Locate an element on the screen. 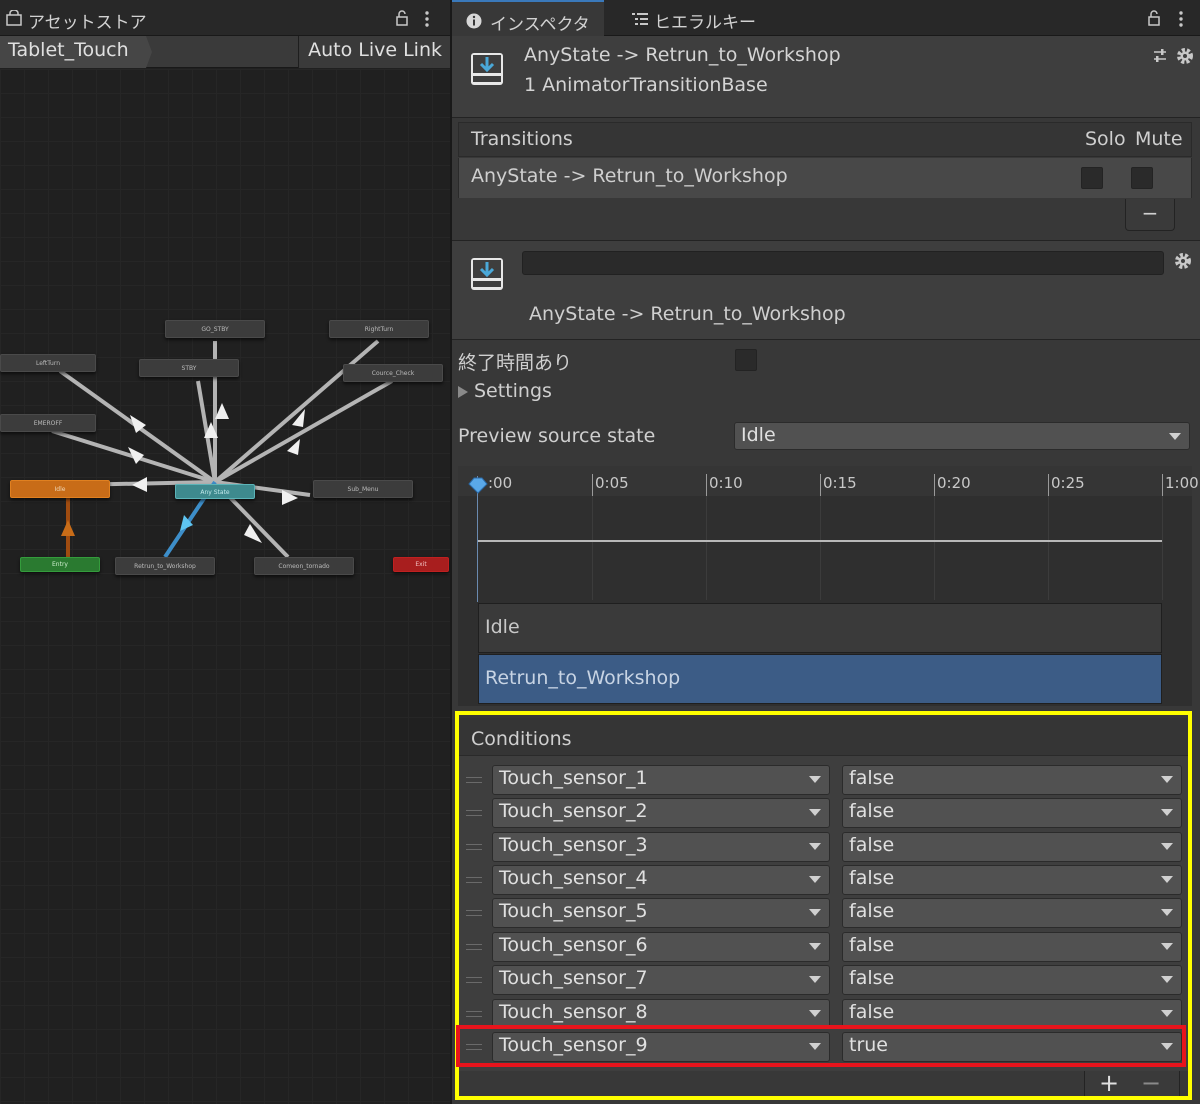 The image size is (1200, 1104). mute-checkbox is located at coordinates (1142, 178).